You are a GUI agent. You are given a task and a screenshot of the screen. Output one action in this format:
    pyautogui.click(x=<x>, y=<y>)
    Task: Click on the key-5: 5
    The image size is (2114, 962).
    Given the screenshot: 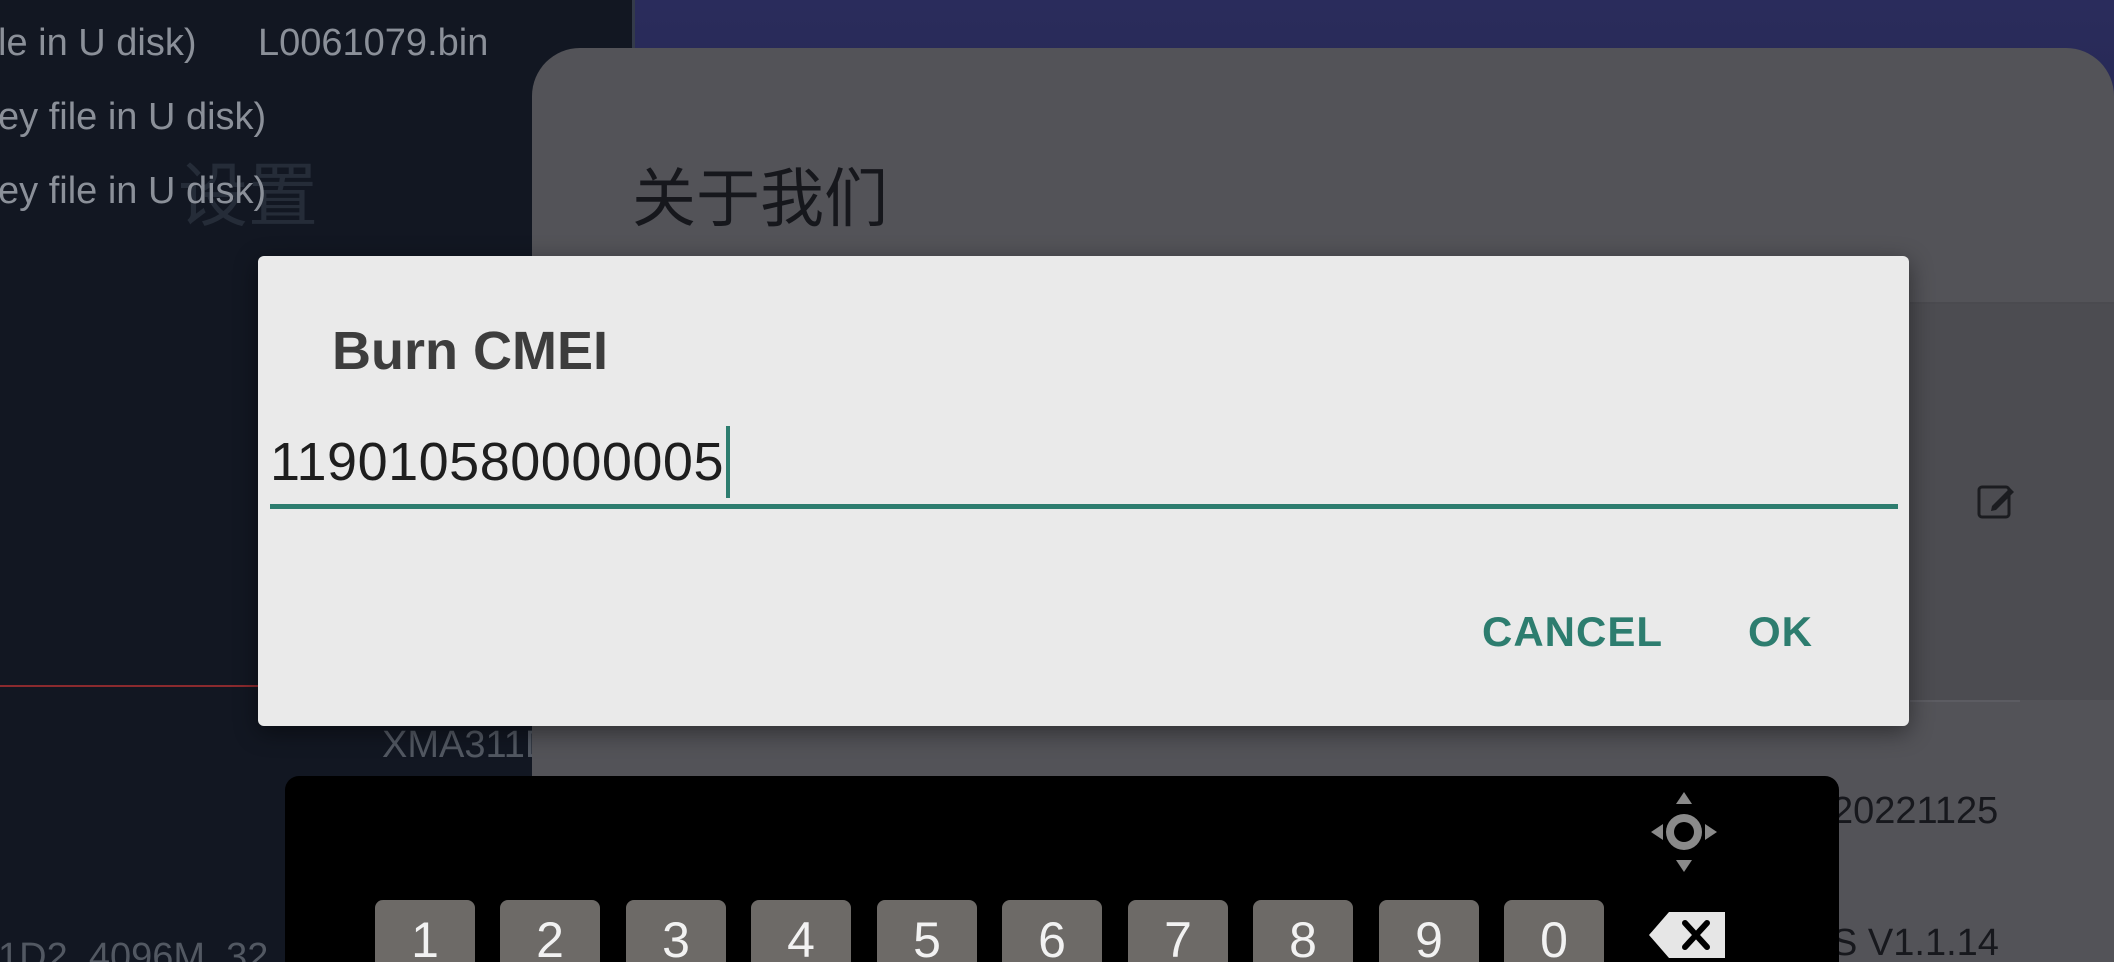 What is the action you would take?
    pyautogui.click(x=927, y=931)
    